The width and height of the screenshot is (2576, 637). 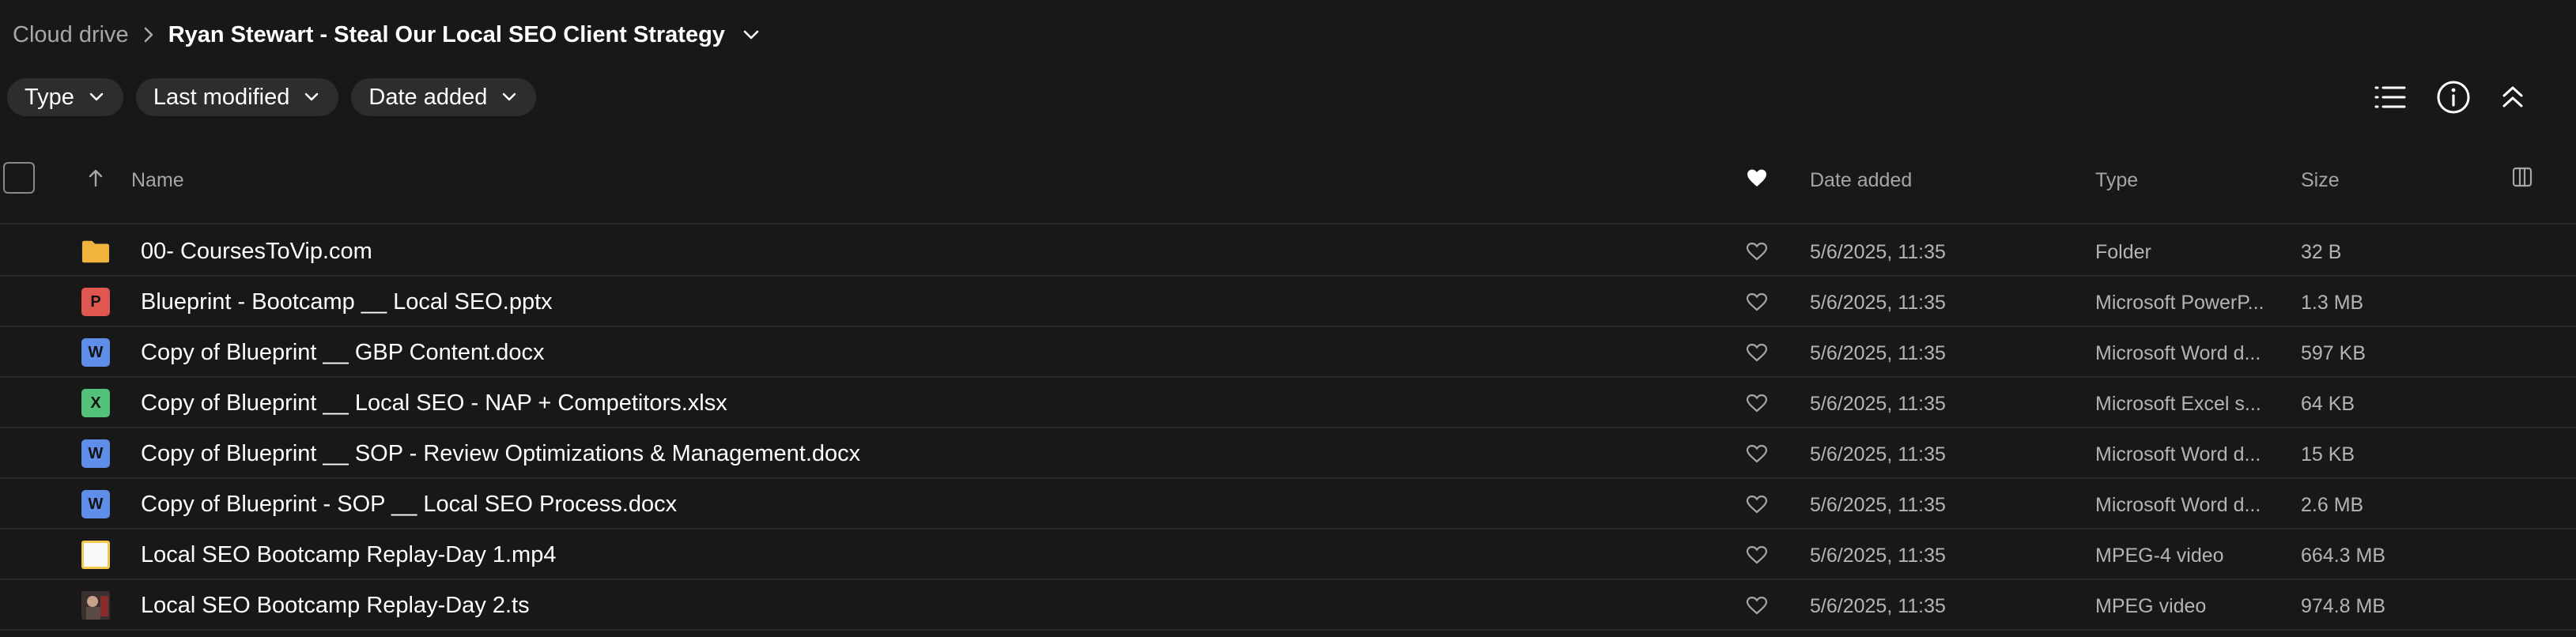 I want to click on filter-bar: Type Last modified Date added, so click(x=272, y=97).